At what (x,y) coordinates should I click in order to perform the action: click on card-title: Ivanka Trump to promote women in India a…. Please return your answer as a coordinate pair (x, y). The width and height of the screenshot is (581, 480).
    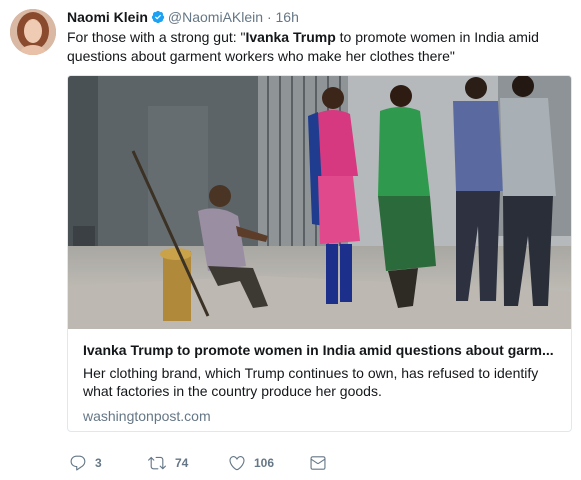
    Looking at the image, I should click on (323, 350).